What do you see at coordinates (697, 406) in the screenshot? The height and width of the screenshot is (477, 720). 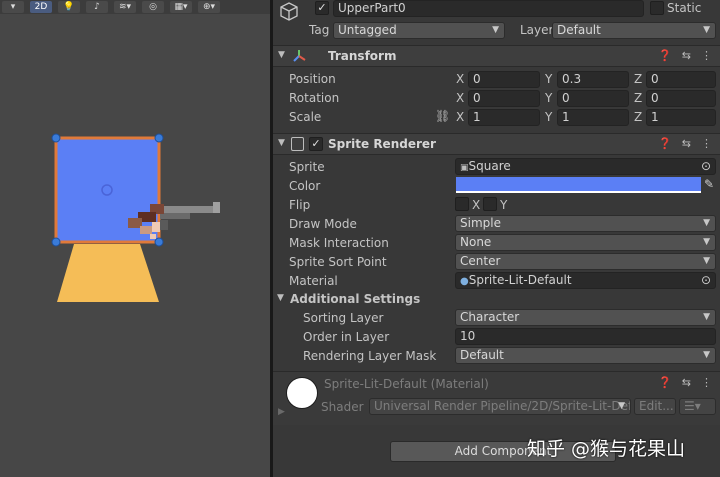 I see `shader-menu-button: ☰▾` at bounding box center [697, 406].